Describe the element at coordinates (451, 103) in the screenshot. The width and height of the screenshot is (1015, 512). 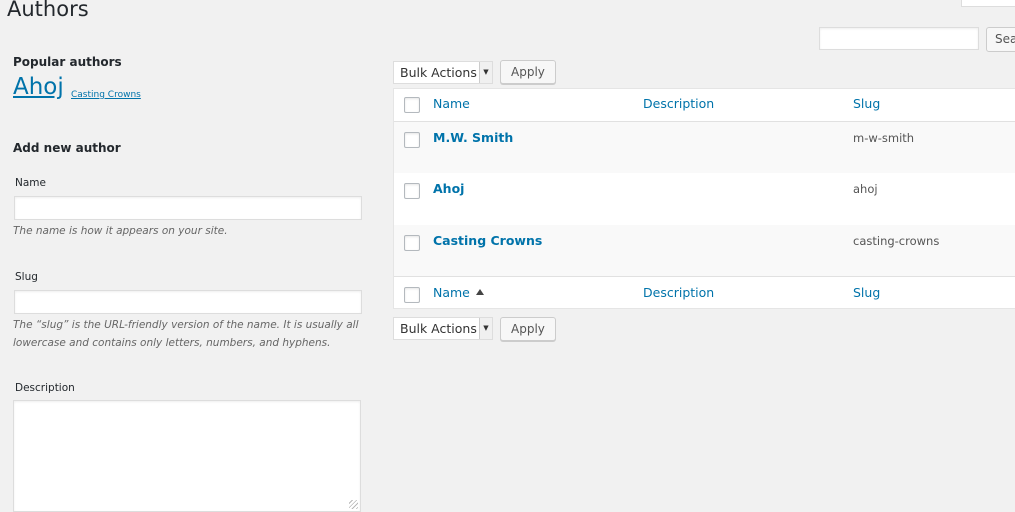
I see `column-header-name: Name` at that location.